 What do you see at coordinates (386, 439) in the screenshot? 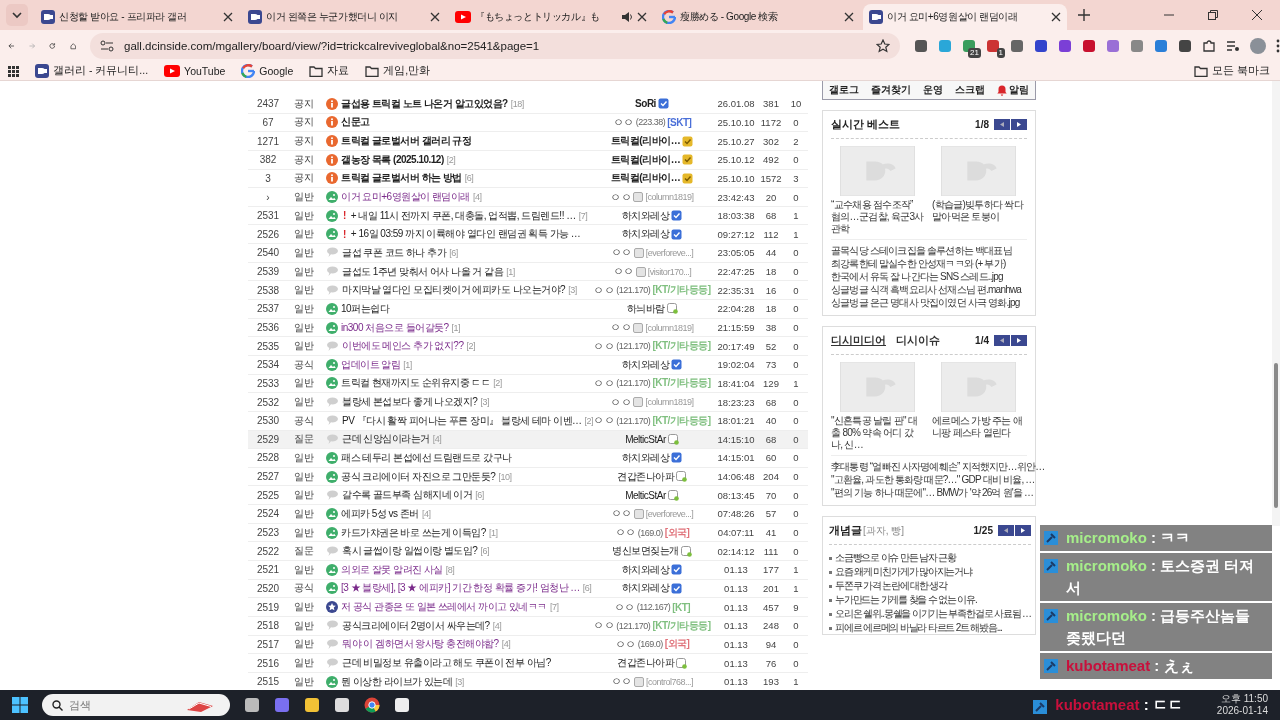
I see `post-title: 근데 신앙심이라는거` at bounding box center [386, 439].